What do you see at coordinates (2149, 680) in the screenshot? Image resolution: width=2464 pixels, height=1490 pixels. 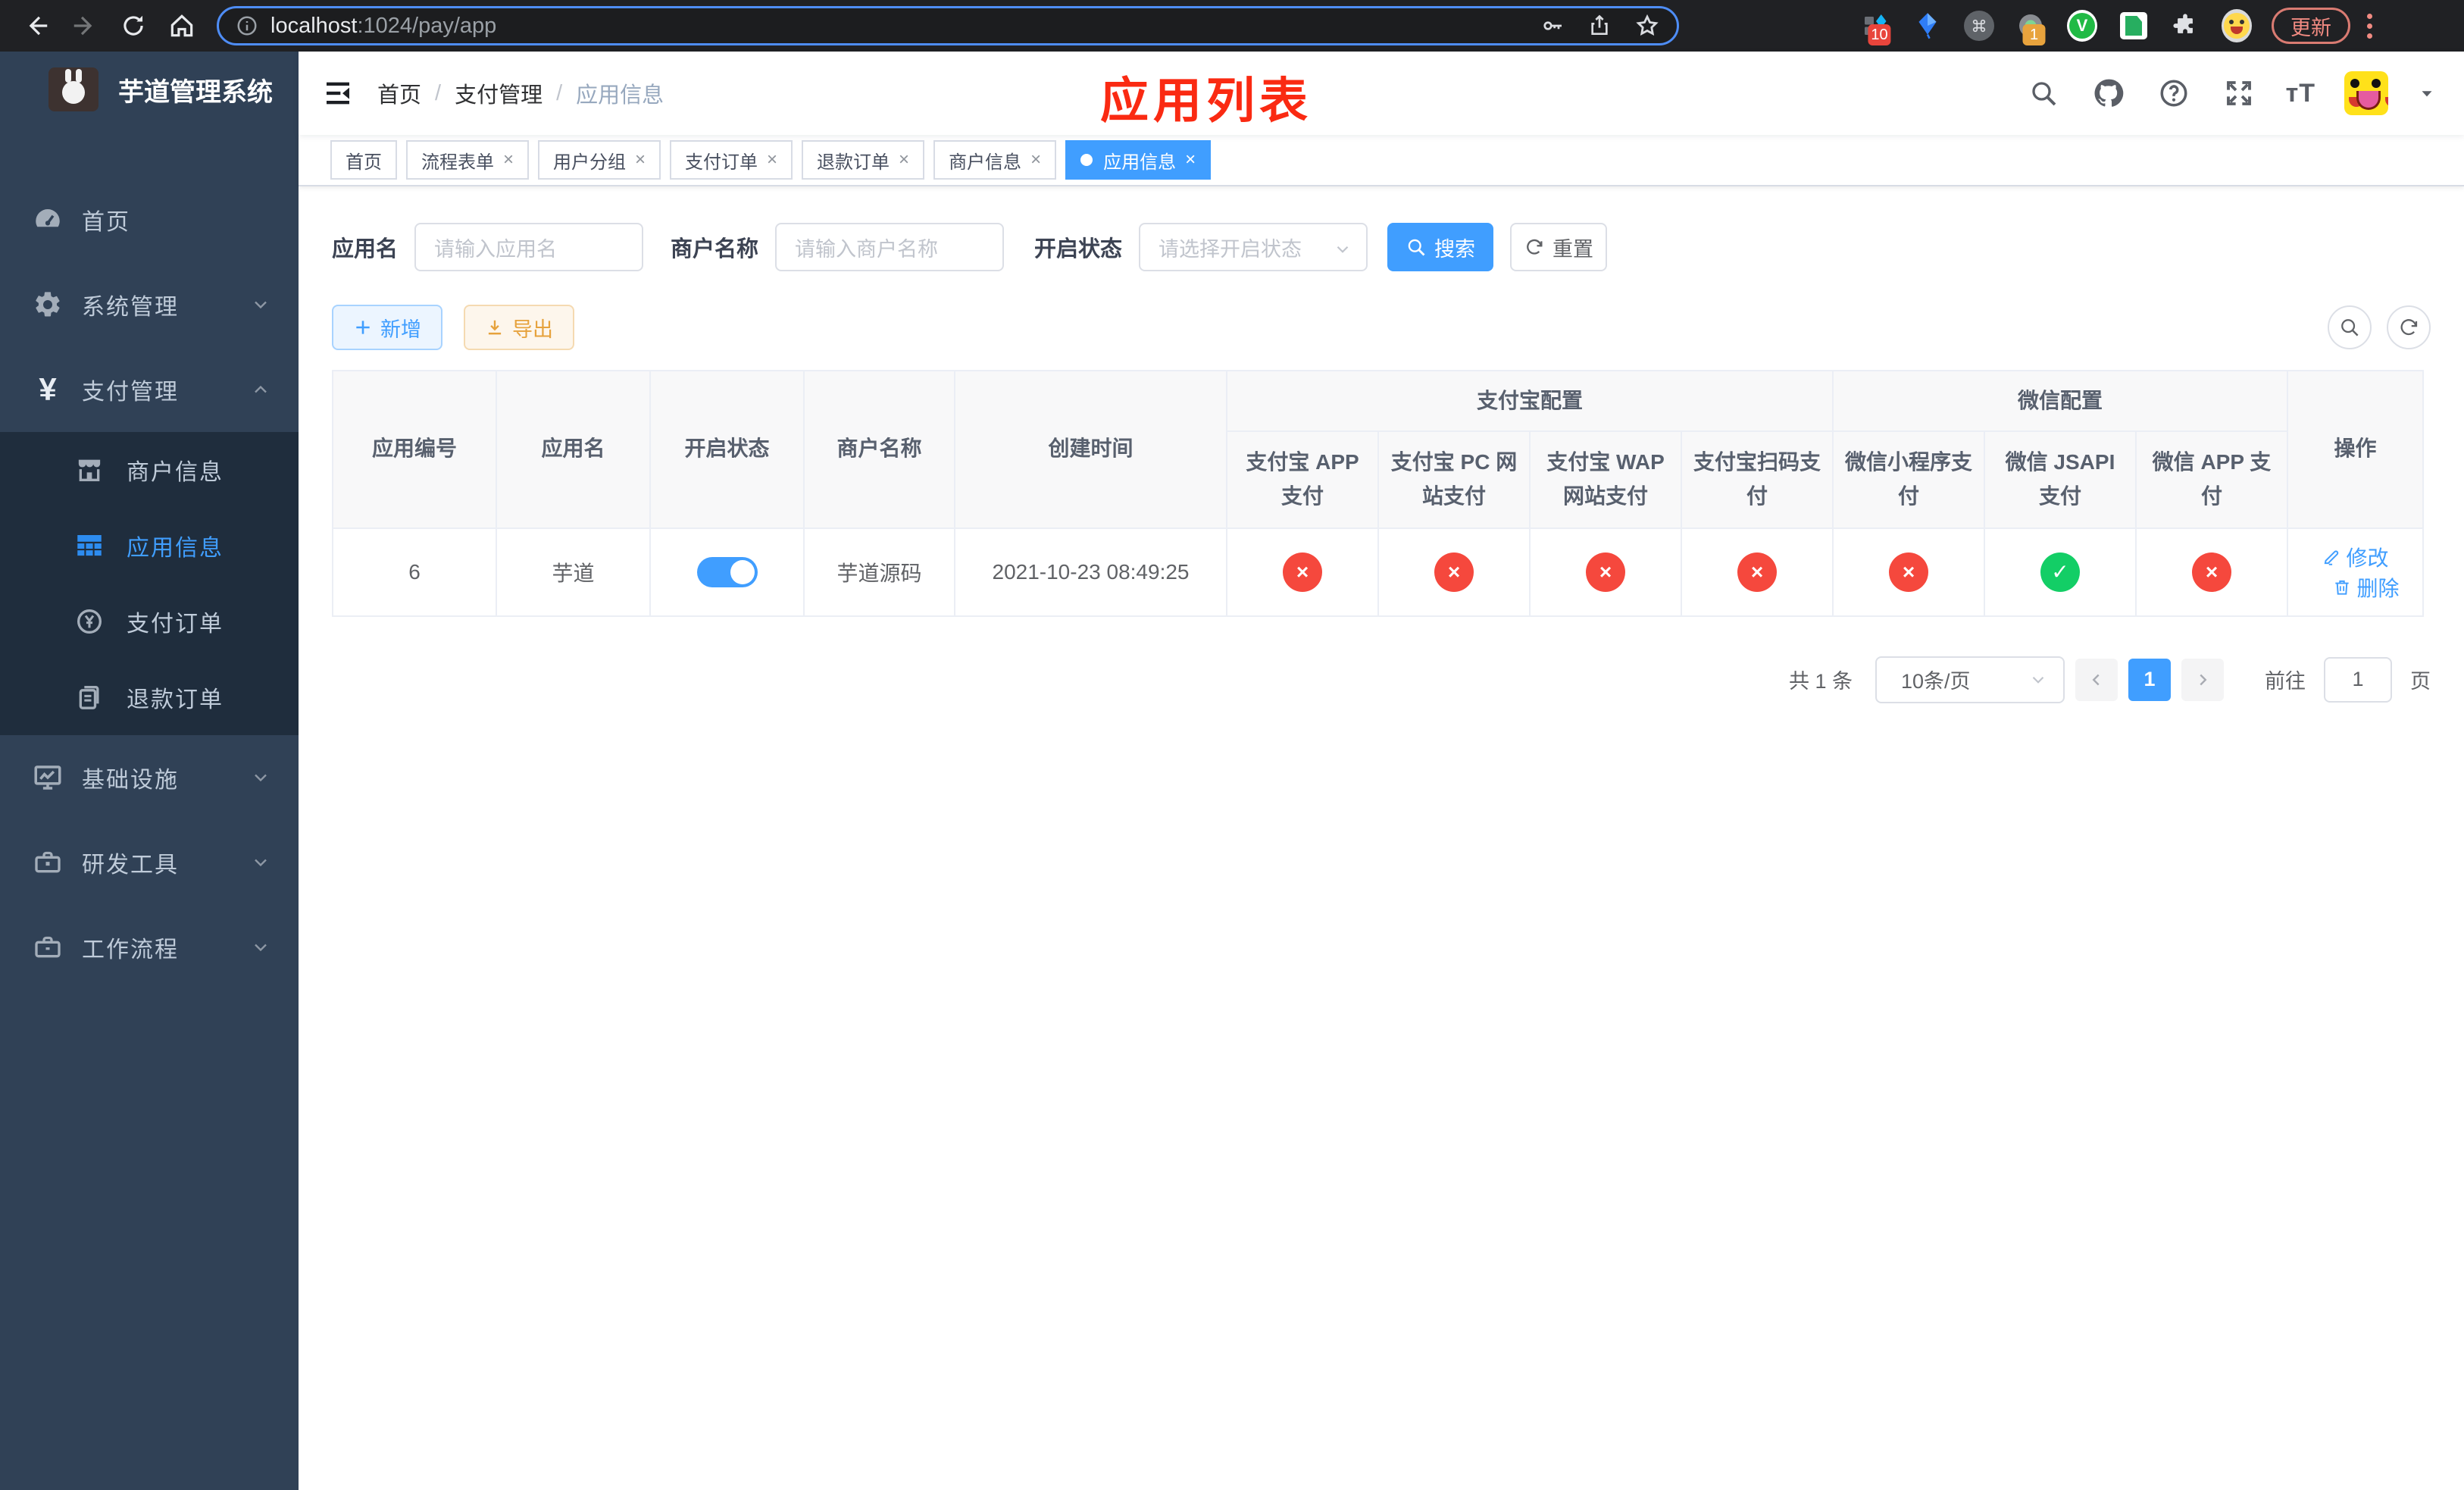 I see `page-number-1: 1` at bounding box center [2149, 680].